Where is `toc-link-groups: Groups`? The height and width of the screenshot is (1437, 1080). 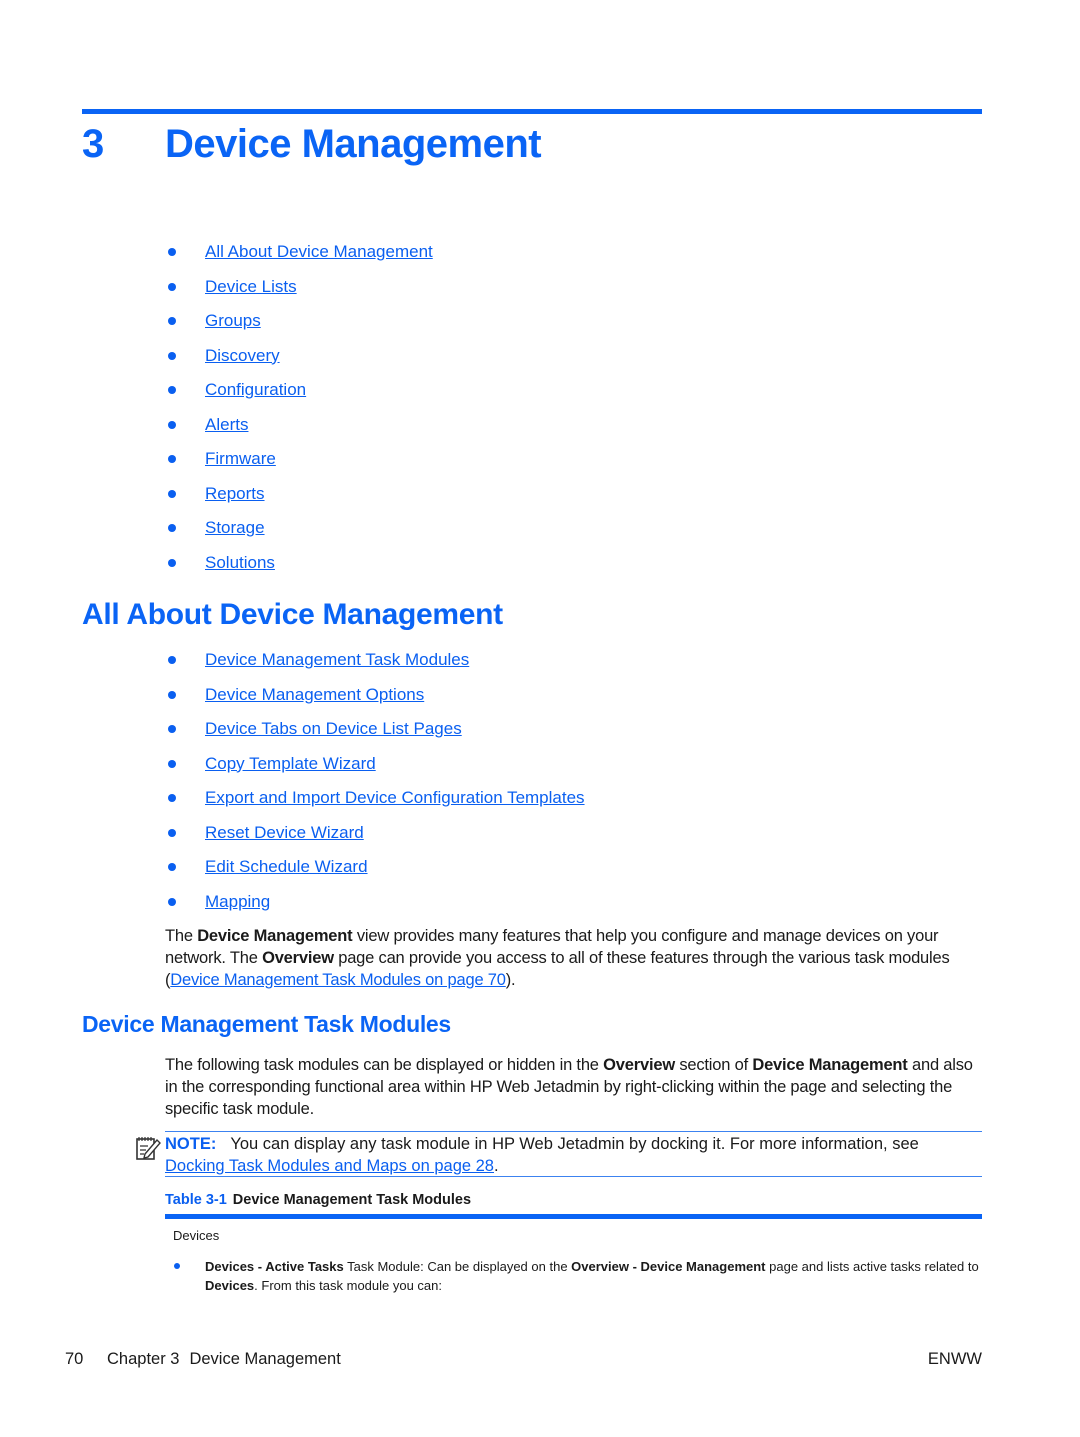
toc-link-groups: Groups is located at coordinates (233, 320).